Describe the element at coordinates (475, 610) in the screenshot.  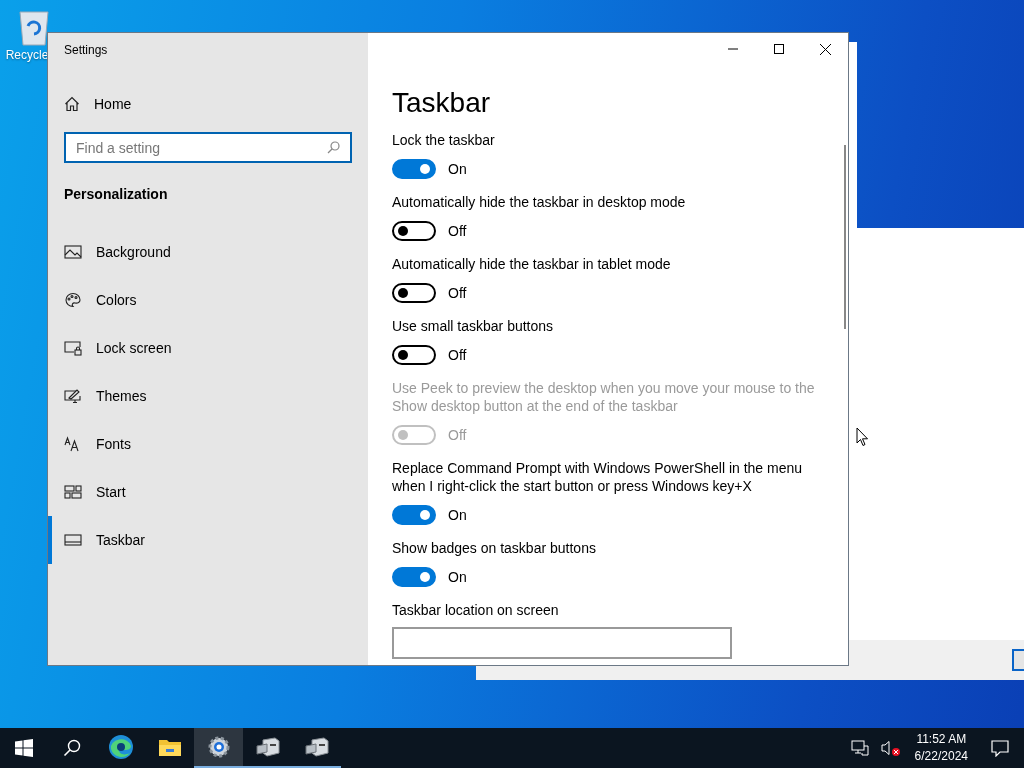
I see `setting-label: Taskbar location on screen` at that location.